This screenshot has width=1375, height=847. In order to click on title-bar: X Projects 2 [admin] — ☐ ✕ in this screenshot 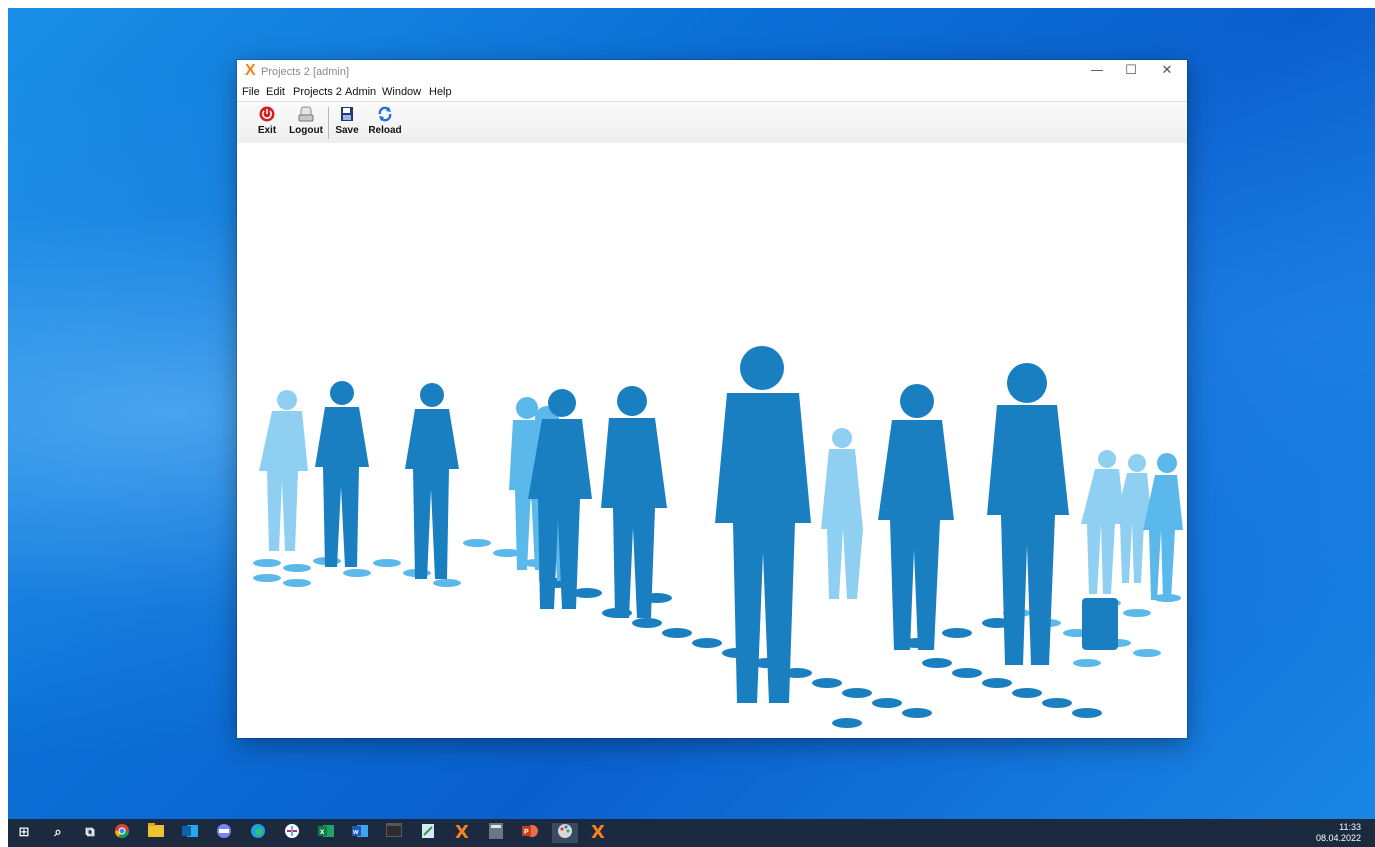, I will do `click(712, 72)`.